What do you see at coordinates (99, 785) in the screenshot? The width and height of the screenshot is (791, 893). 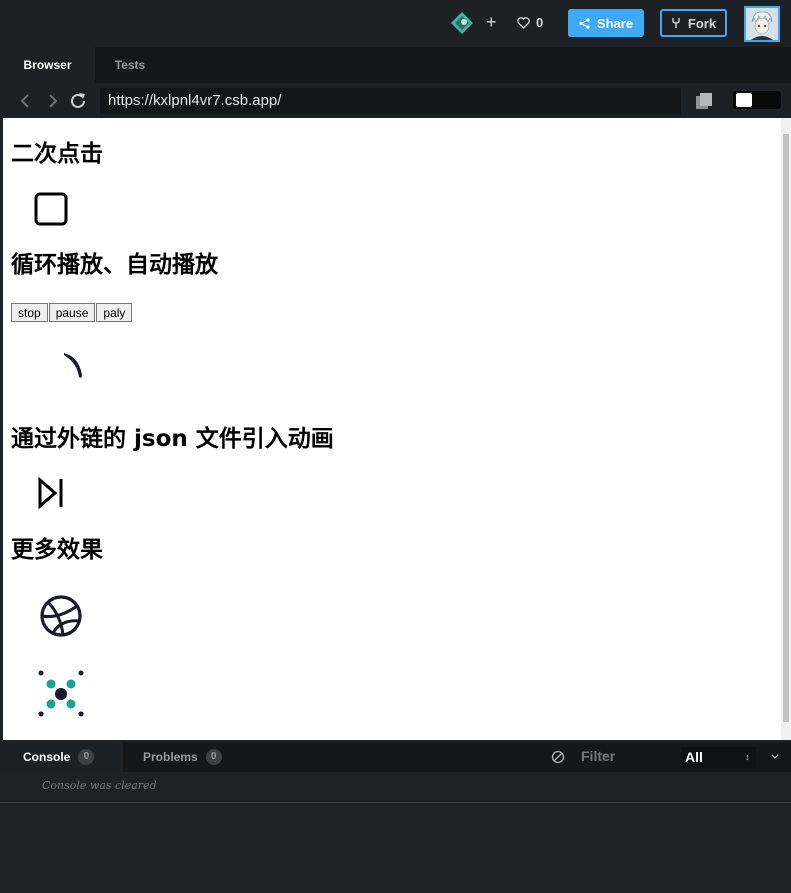 I see `console-message: Console was cleared` at bounding box center [99, 785].